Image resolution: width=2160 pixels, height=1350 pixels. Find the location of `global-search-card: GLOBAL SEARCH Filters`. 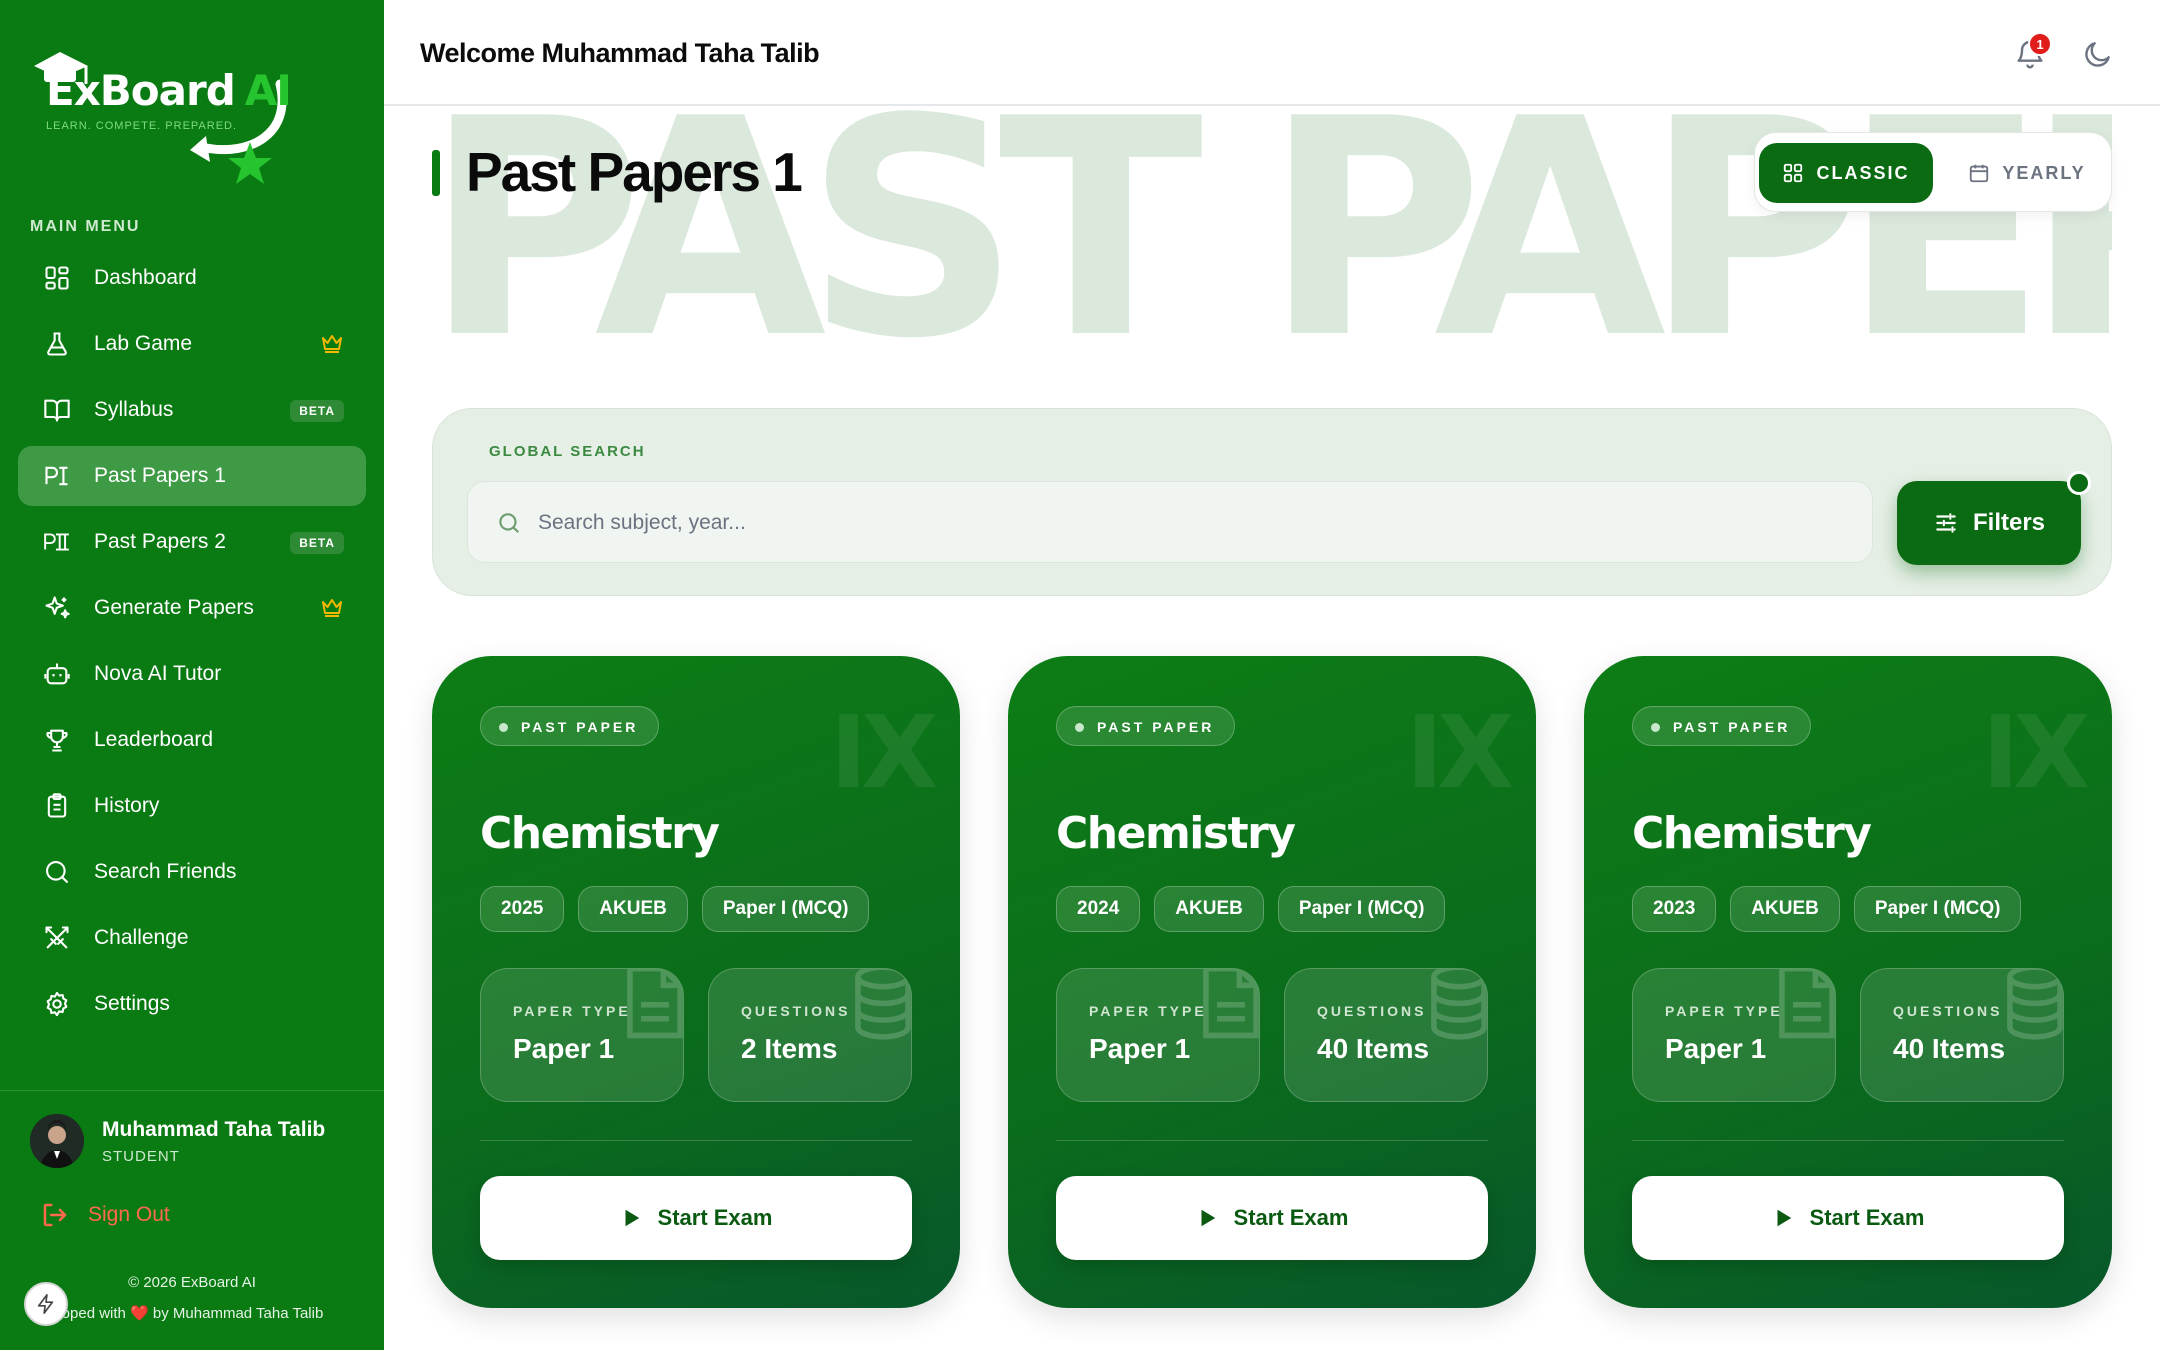

global-search-card: GLOBAL SEARCH Filters is located at coordinates (1272, 502).